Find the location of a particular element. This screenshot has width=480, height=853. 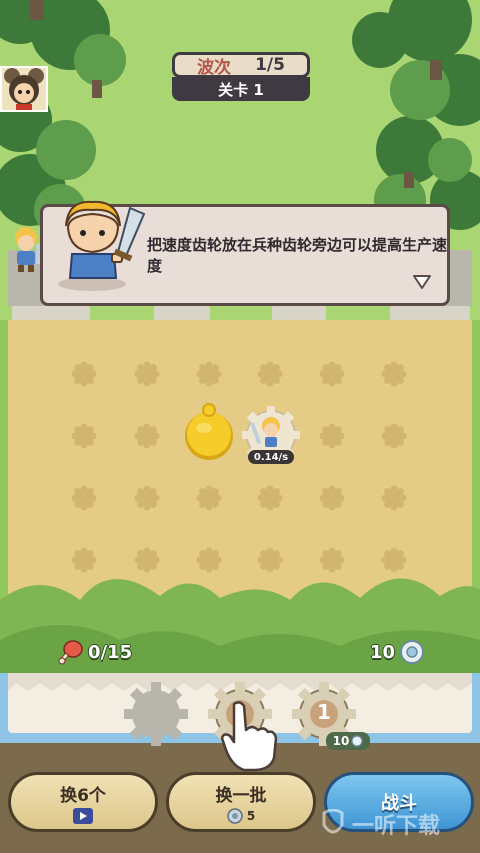

tray-slot-gear: 1 10 is located at coordinates (330, 715).